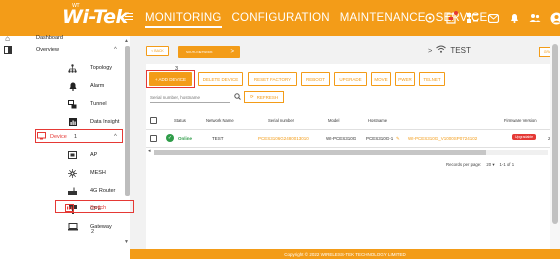 Image resolution: width=560 pixels, height=259 pixels. What do you see at coordinates (93, 232) in the screenshot?
I see `annotation-marker: 2` at bounding box center [93, 232].